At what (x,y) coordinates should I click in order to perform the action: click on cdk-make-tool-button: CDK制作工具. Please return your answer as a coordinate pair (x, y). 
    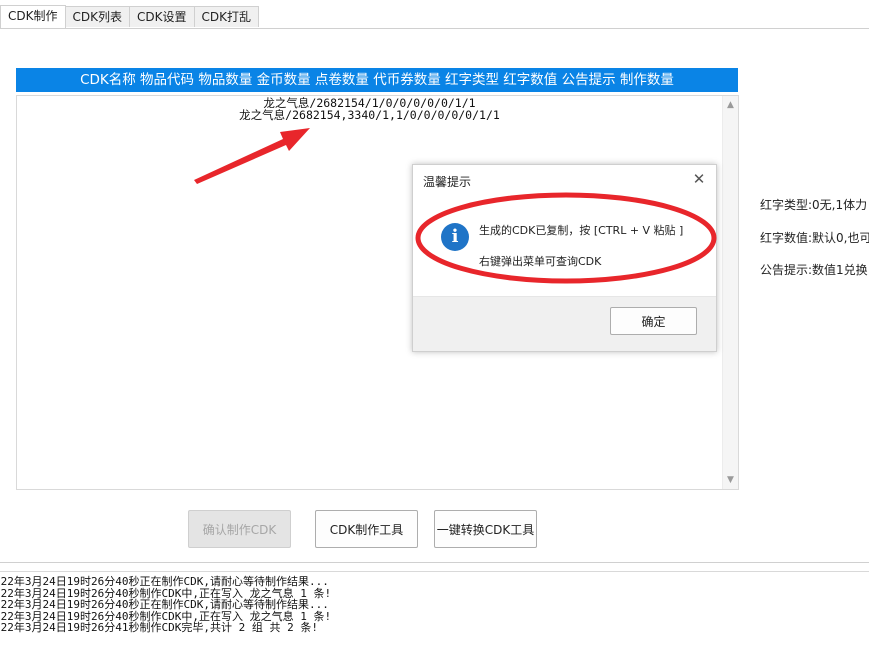
    Looking at the image, I should click on (366, 529).